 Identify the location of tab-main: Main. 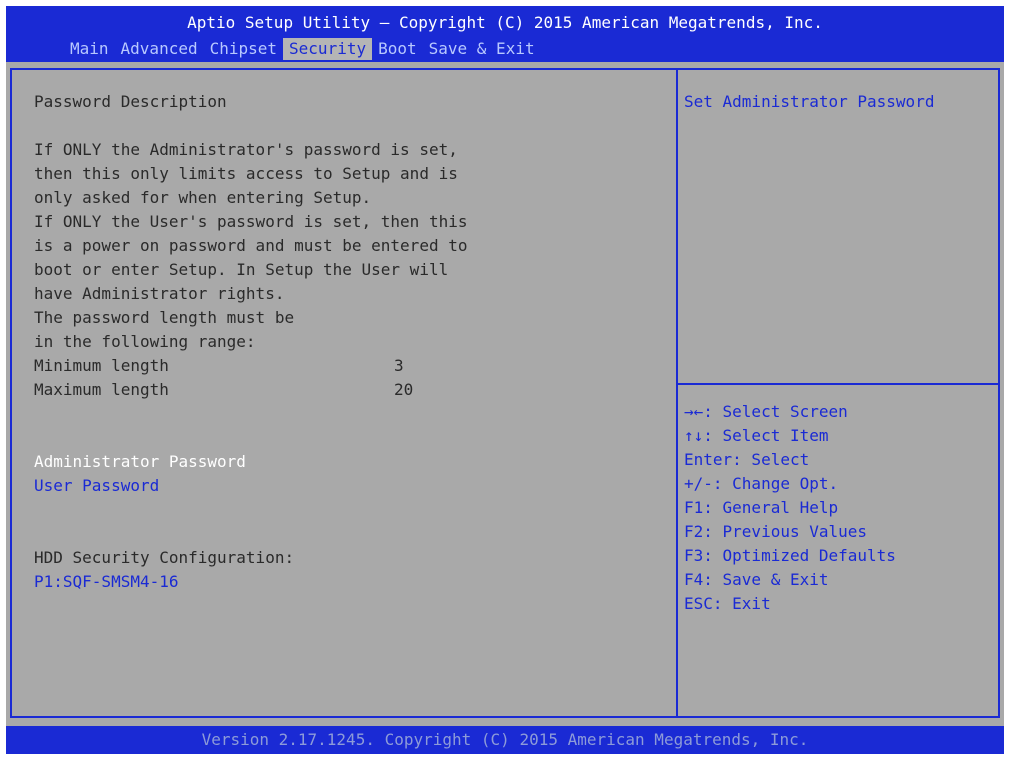
(89, 49).